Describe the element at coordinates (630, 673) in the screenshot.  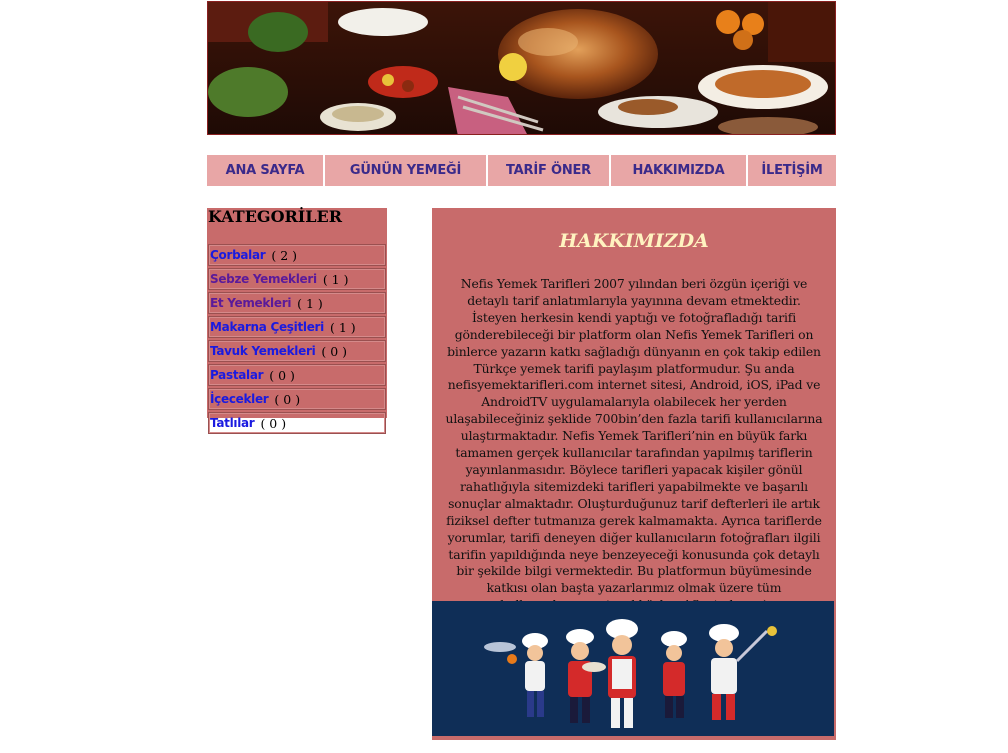
I see `chefs-image` at that location.